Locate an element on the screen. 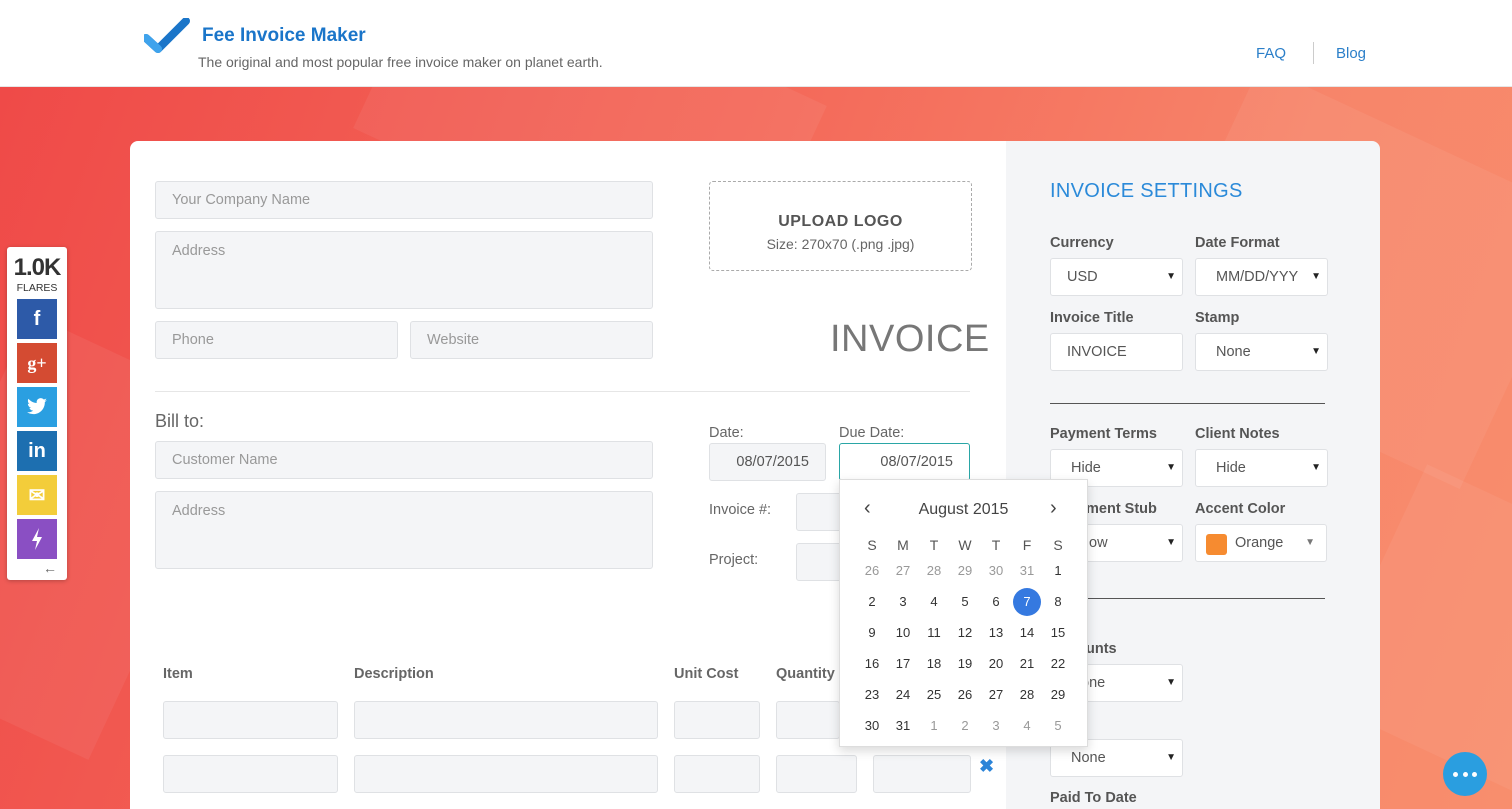  linkedin-share-button: in is located at coordinates (37, 451).